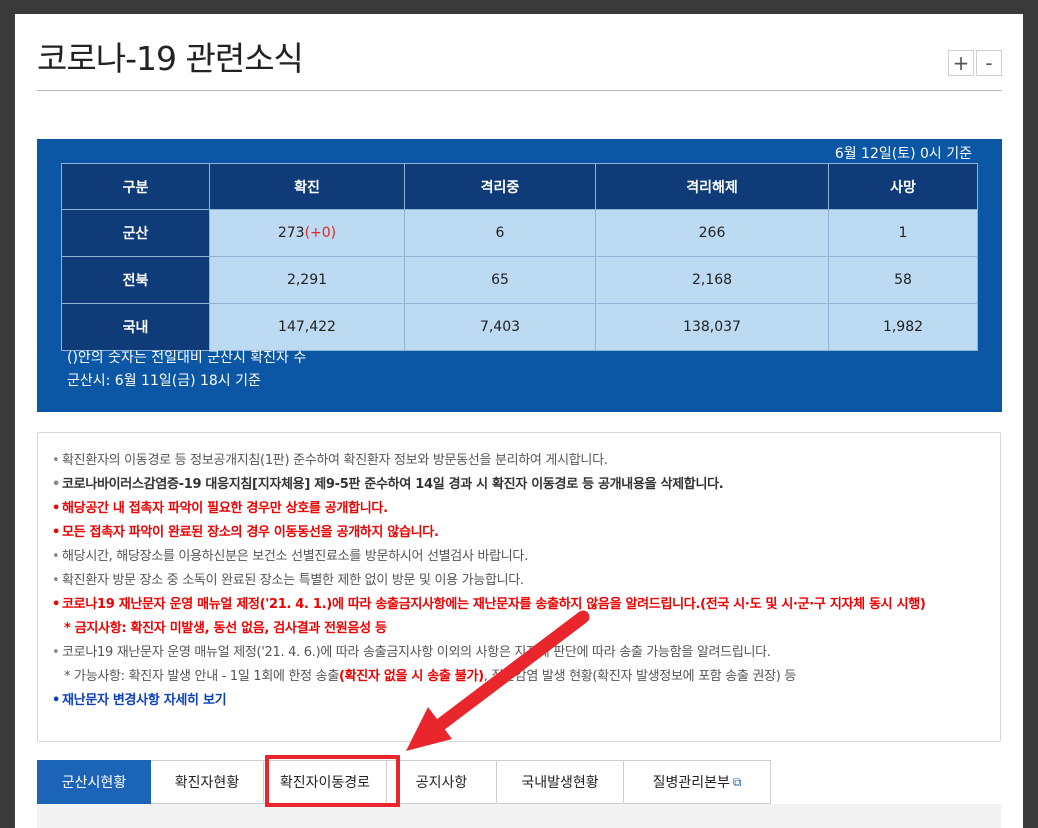 The height and width of the screenshot is (828, 1038). I want to click on stats-note-delta: ()안의 숫자는 전일대비 군산시 확진자 수, so click(187, 358).